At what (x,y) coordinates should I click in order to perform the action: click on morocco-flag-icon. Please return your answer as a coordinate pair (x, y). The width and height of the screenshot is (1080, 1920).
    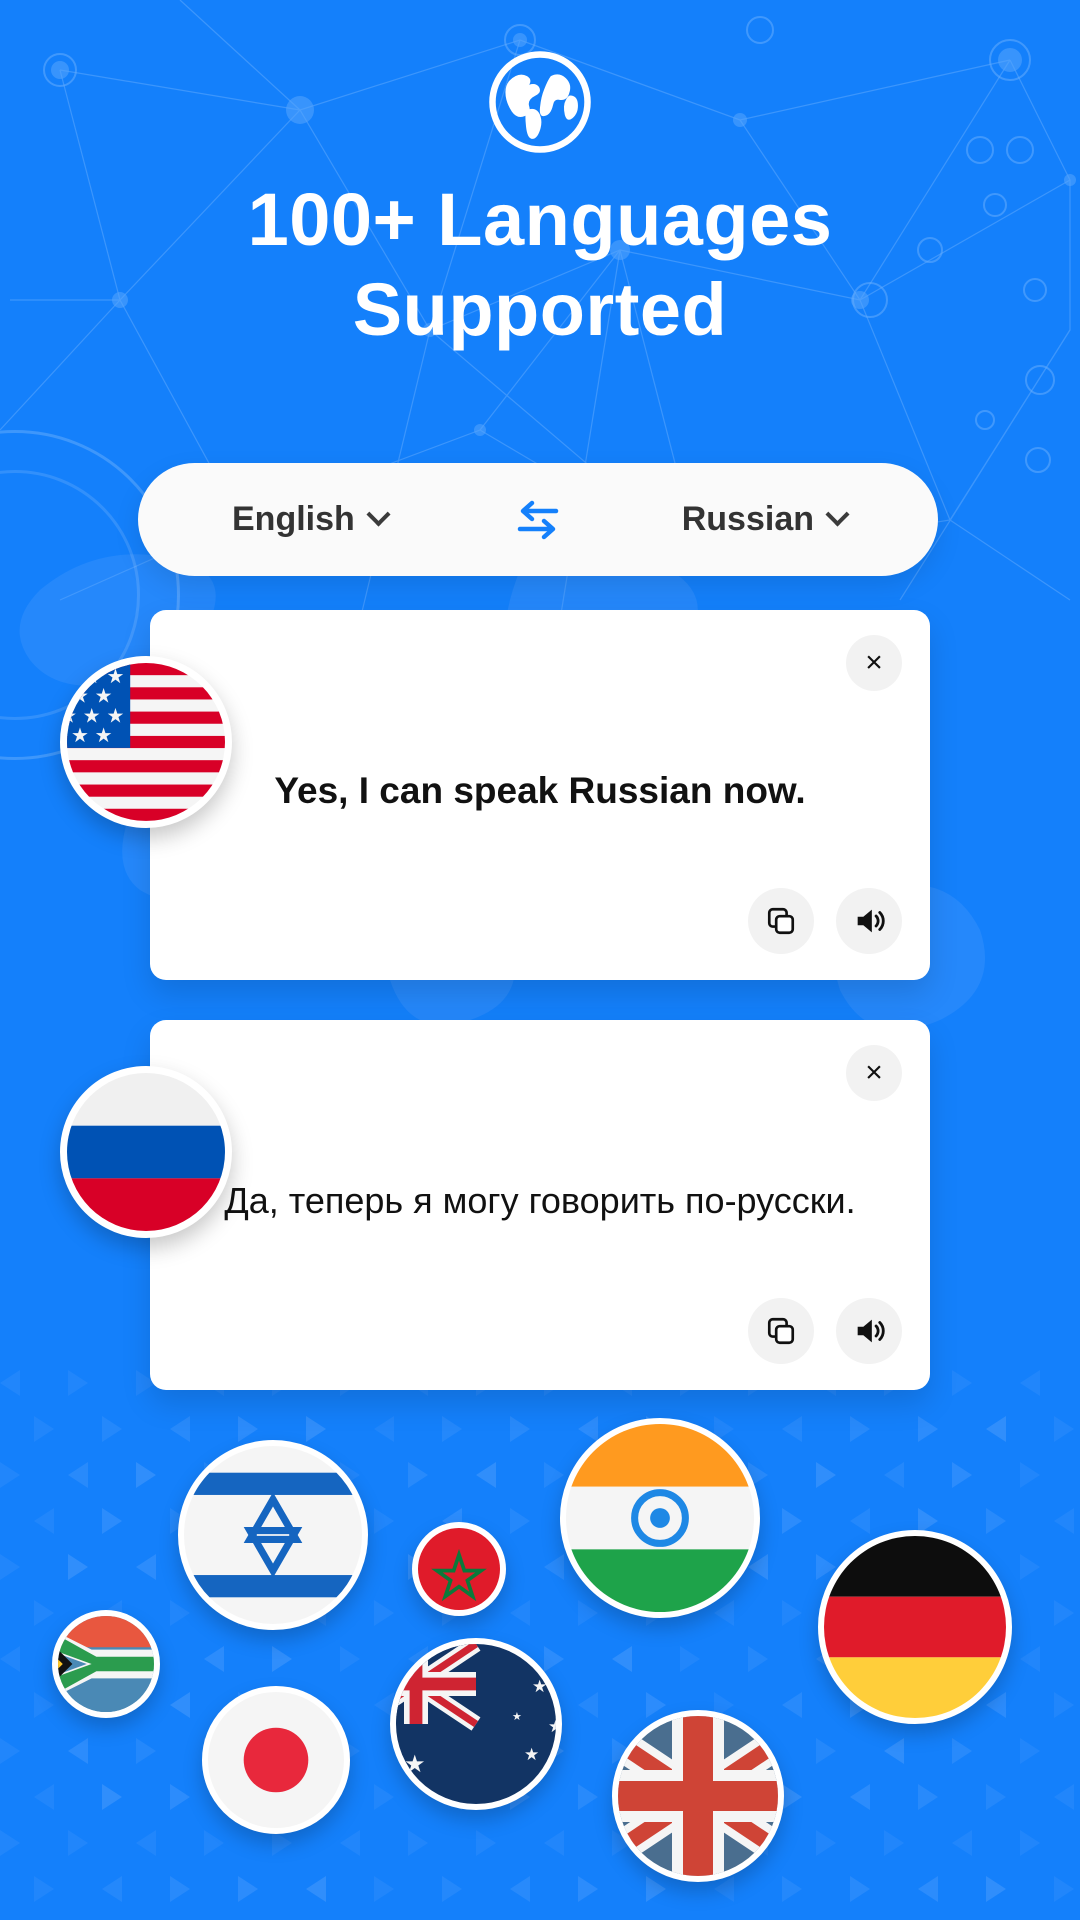
    Looking at the image, I should click on (459, 1569).